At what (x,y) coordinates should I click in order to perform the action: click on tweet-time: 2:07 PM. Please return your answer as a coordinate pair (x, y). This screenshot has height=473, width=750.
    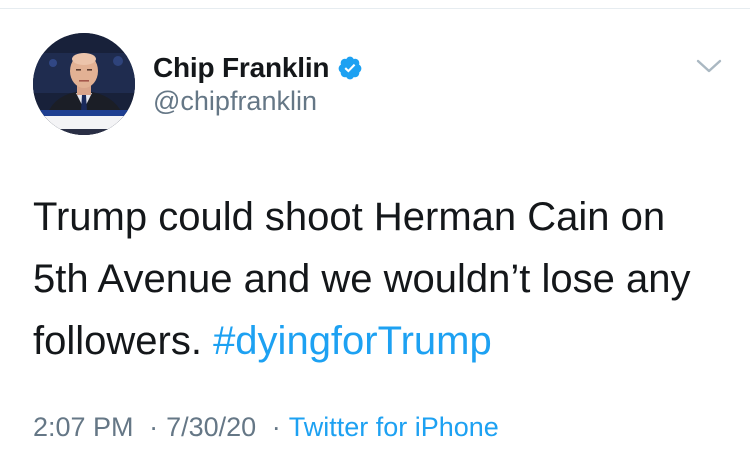
    Looking at the image, I should click on (83, 427).